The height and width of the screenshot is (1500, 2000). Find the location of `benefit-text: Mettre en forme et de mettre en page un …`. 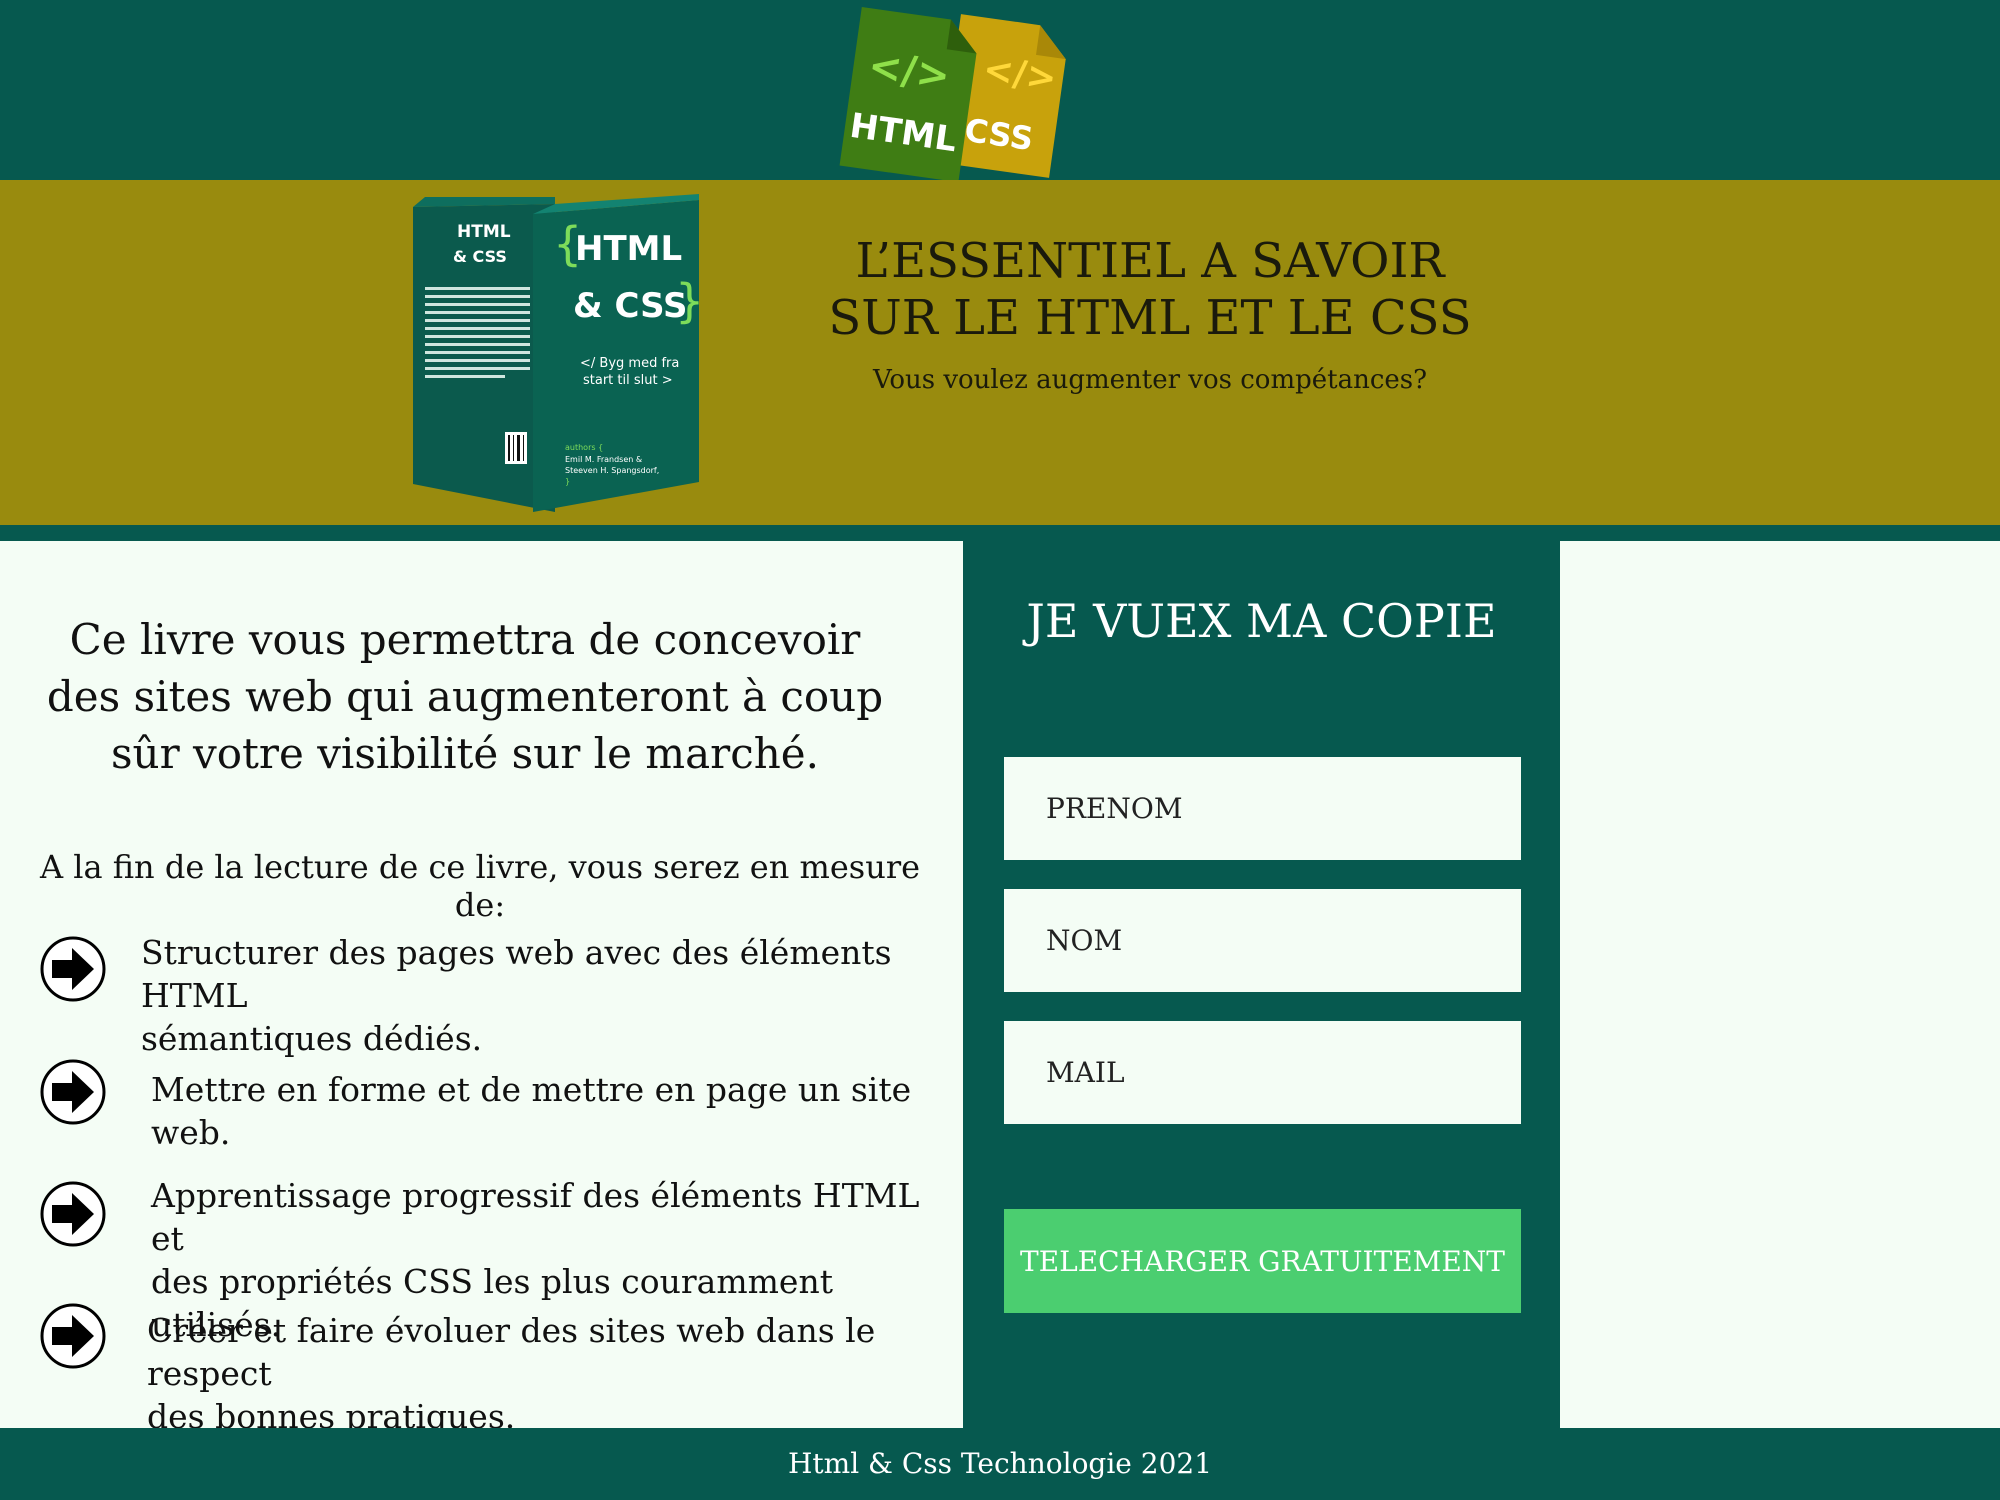

benefit-text: Mettre en forme et de mettre en page un … is located at coordinates (531, 1111).